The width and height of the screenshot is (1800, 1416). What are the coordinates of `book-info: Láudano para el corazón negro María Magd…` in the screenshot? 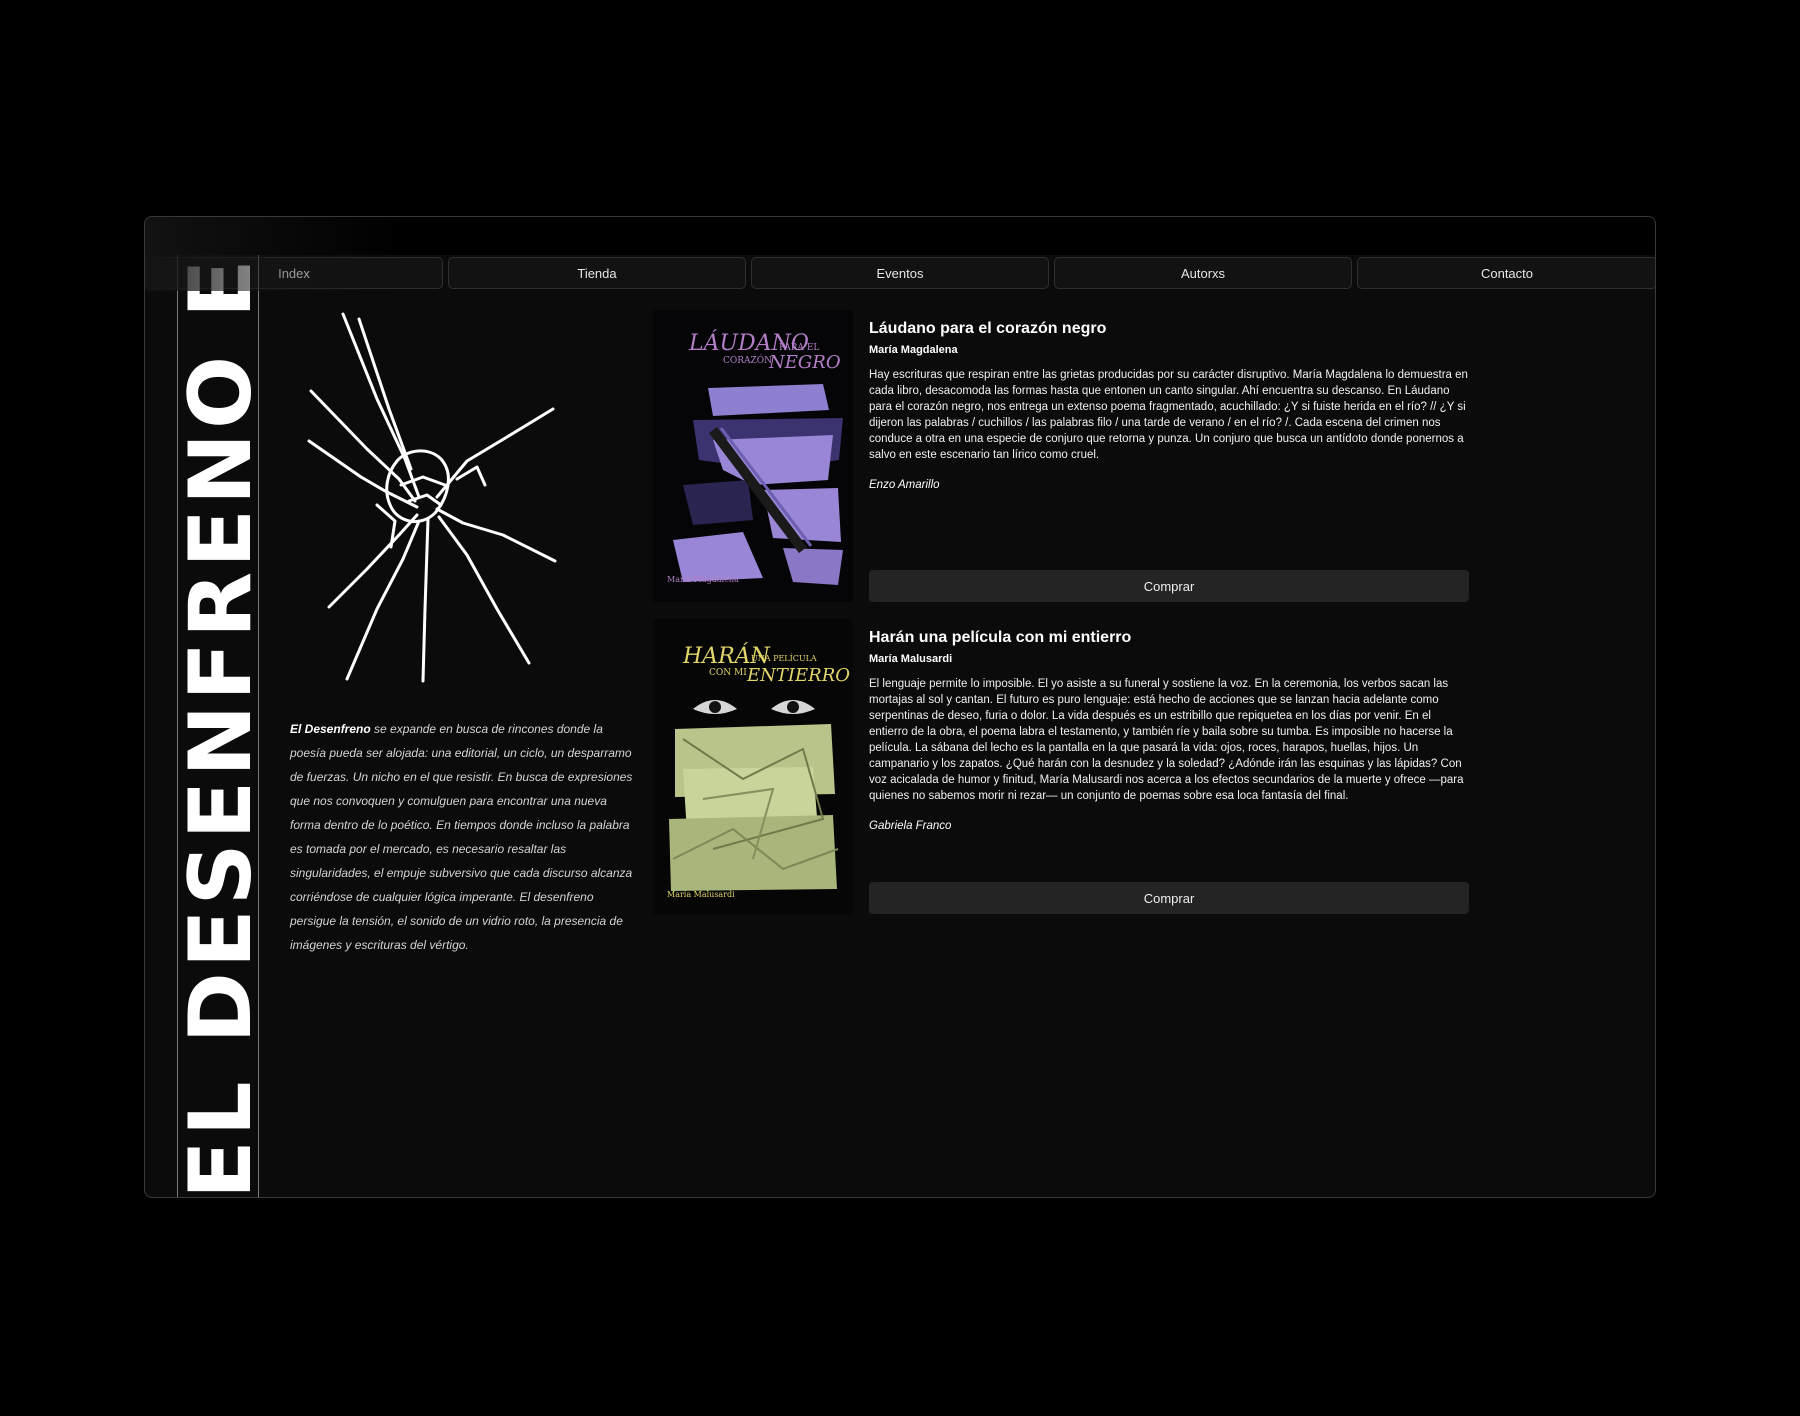 It's located at (1169, 400).